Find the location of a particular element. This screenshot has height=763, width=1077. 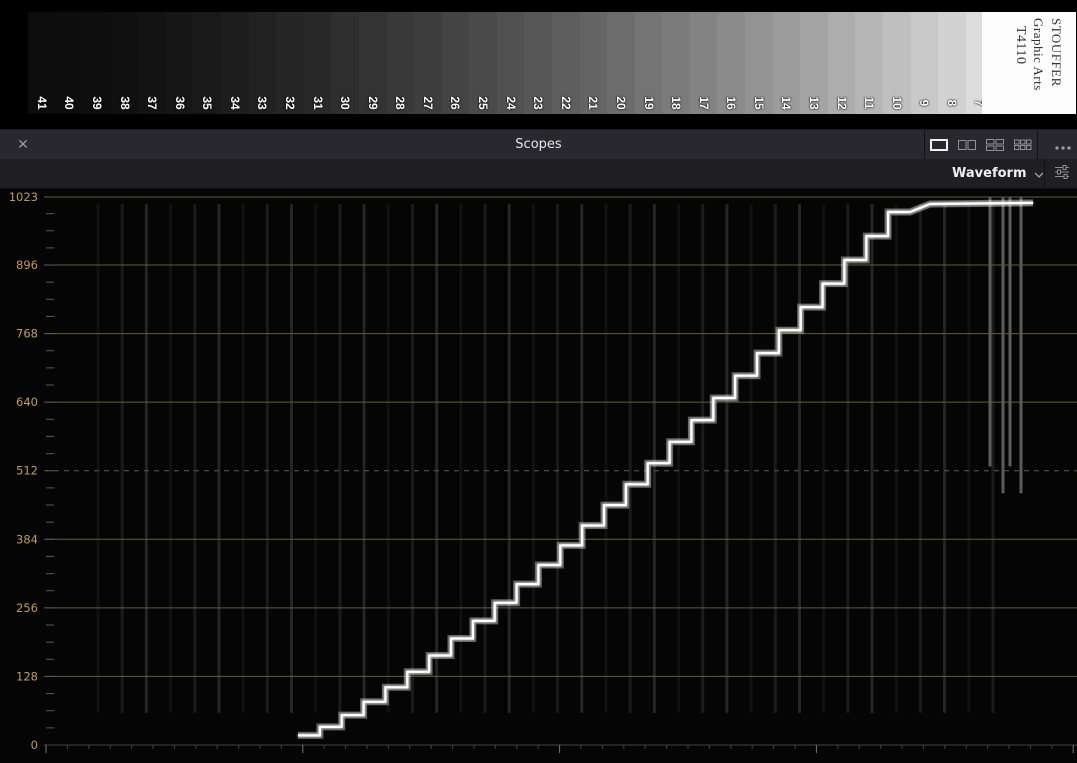

dual-view-icon is located at coordinates (967, 145).